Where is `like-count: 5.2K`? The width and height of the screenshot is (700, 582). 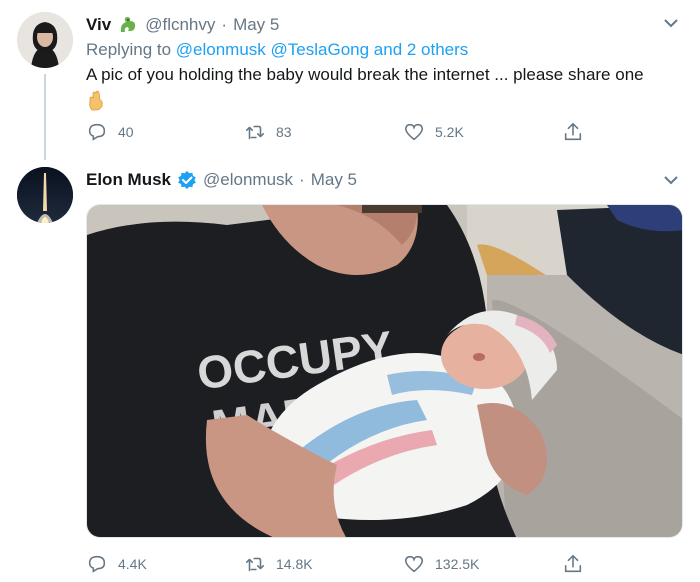 like-count: 5.2K is located at coordinates (449, 132).